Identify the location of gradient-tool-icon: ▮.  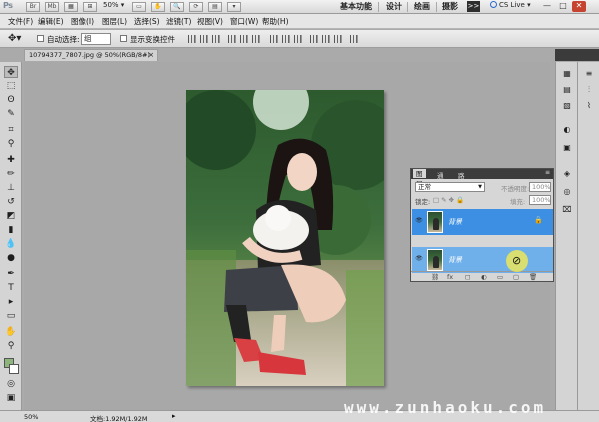
(11, 230).